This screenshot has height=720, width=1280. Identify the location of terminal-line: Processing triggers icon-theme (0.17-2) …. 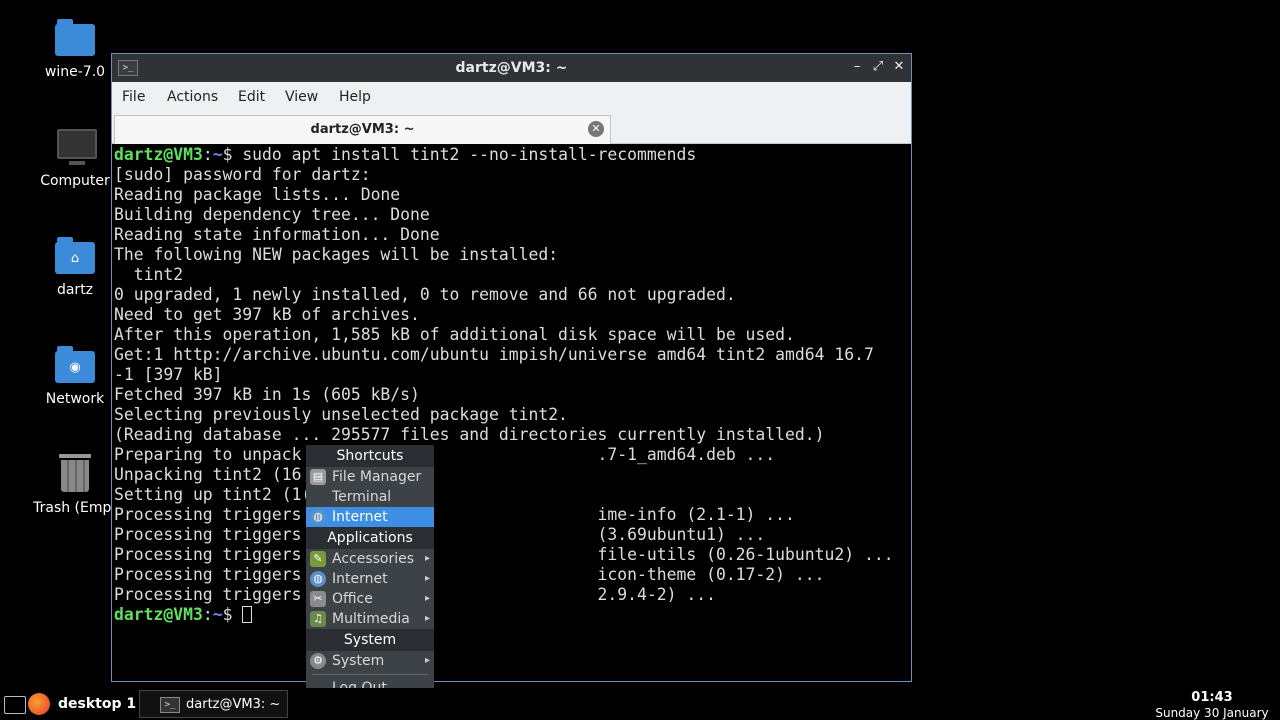
(469, 574).